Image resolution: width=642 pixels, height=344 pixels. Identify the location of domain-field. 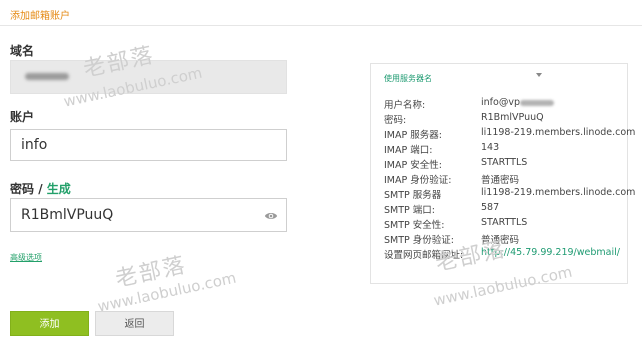
(148, 77).